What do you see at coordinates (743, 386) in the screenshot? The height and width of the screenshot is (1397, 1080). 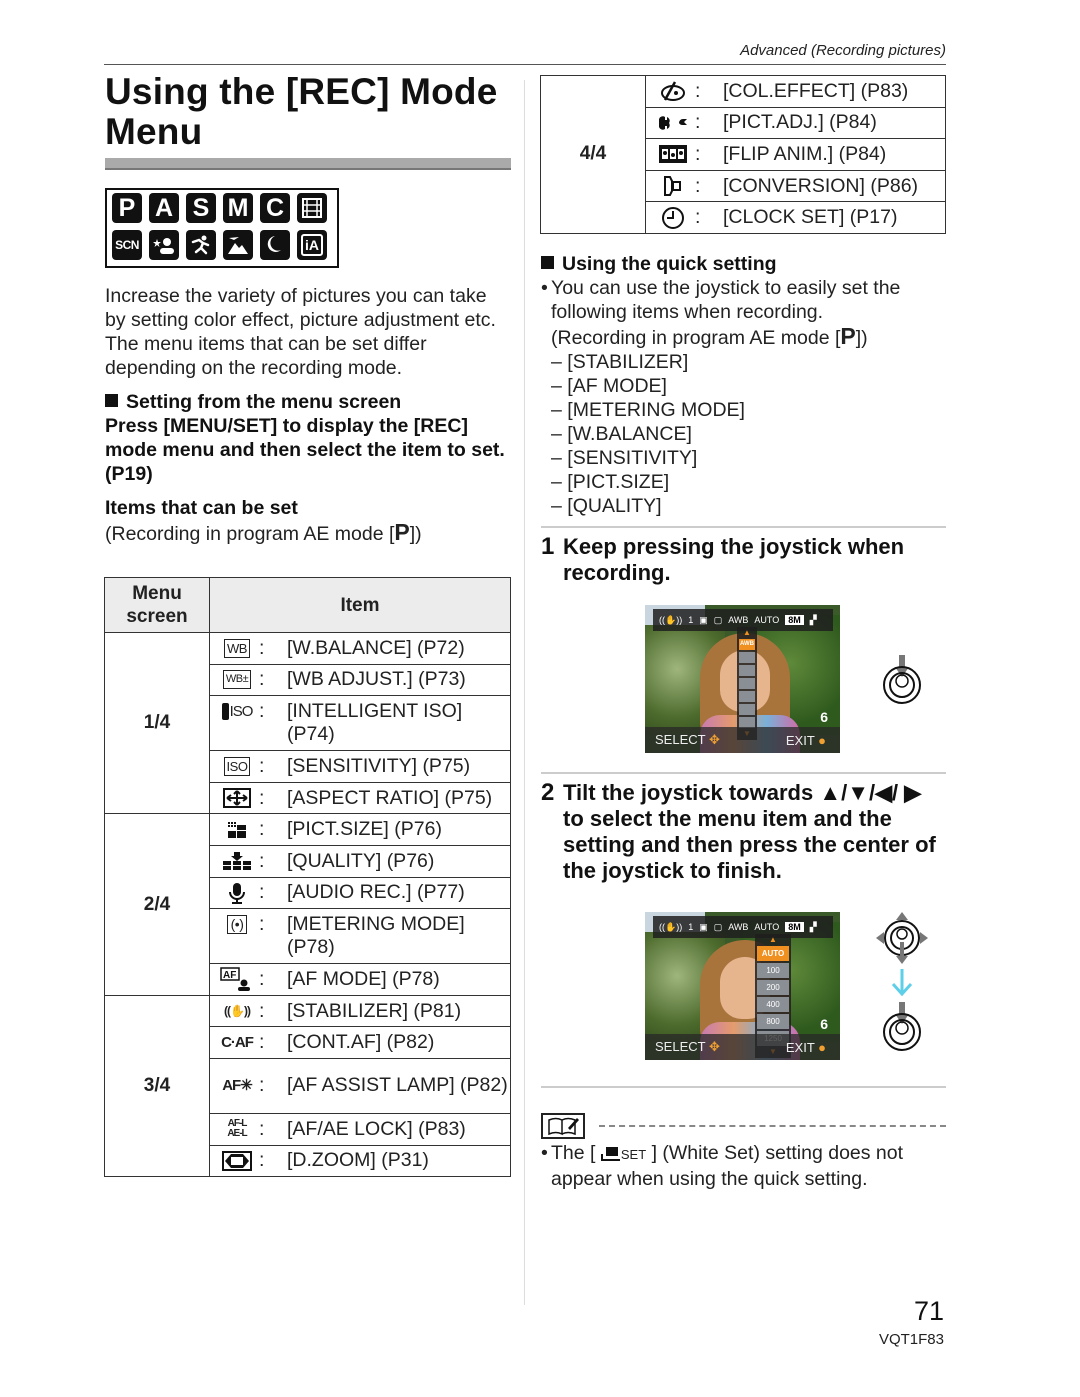 I see `list-item: – [AF MODE]` at bounding box center [743, 386].